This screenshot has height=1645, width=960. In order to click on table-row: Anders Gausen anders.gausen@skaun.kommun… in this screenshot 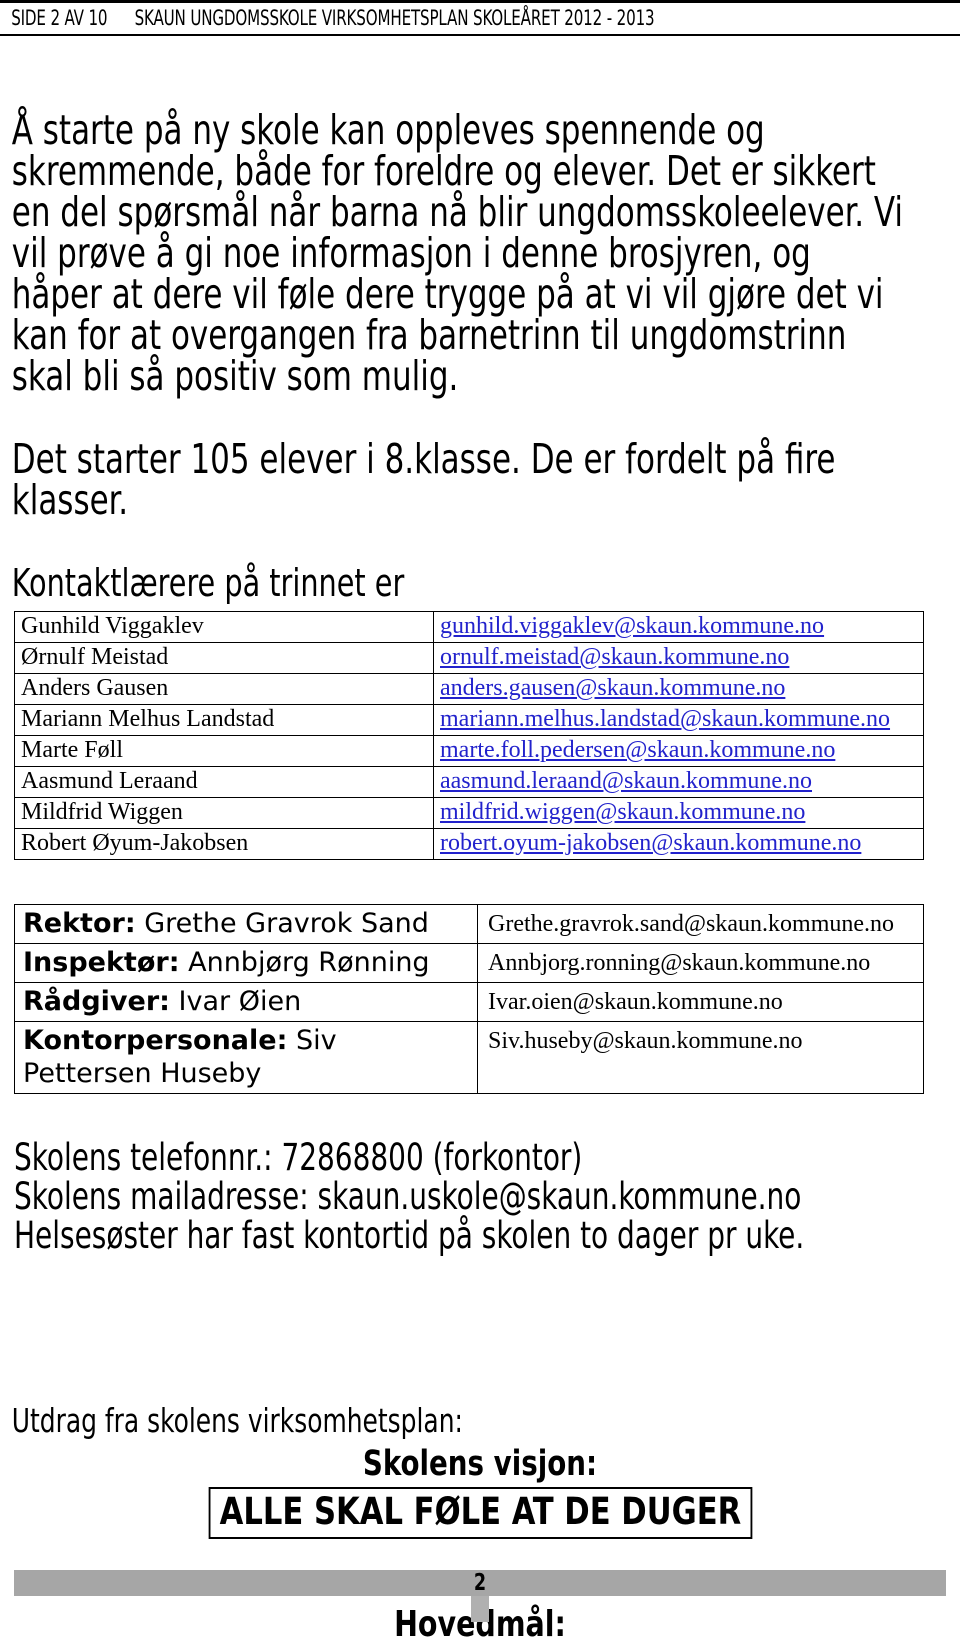, I will do `click(469, 689)`.